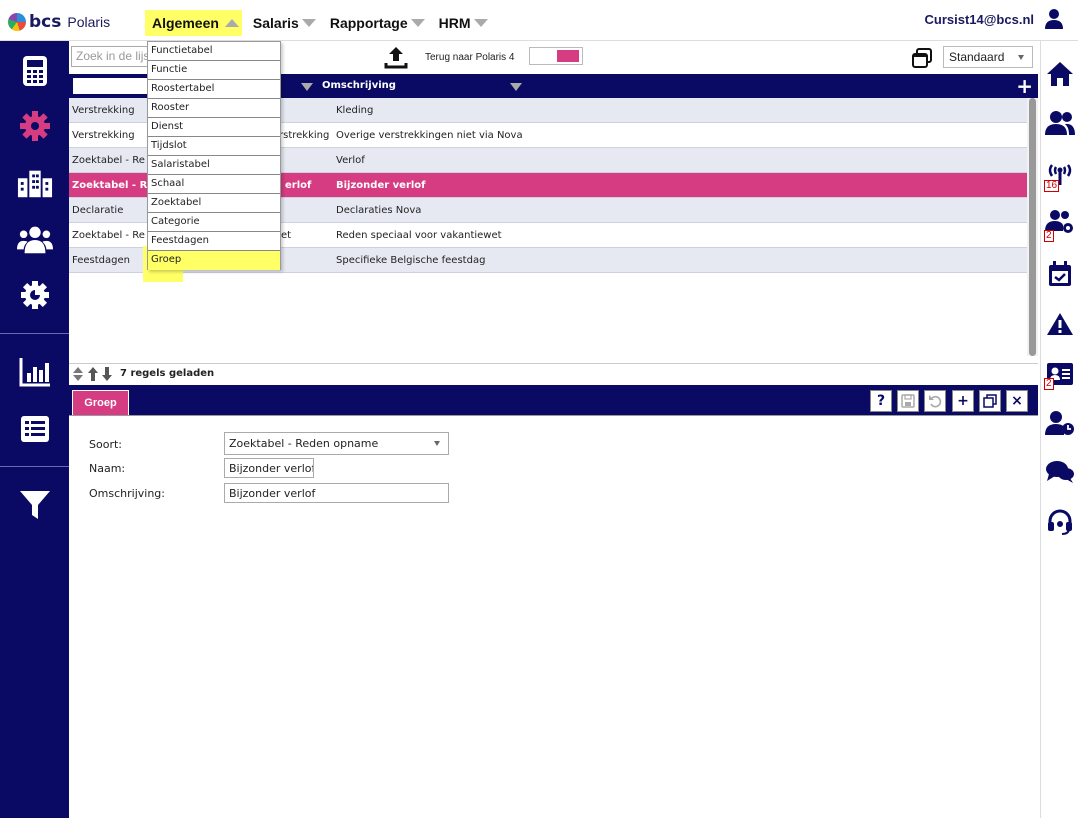 This screenshot has width=1078, height=818. Describe the element at coordinates (1060, 324) in the screenshot. I see `warning-icon` at that location.